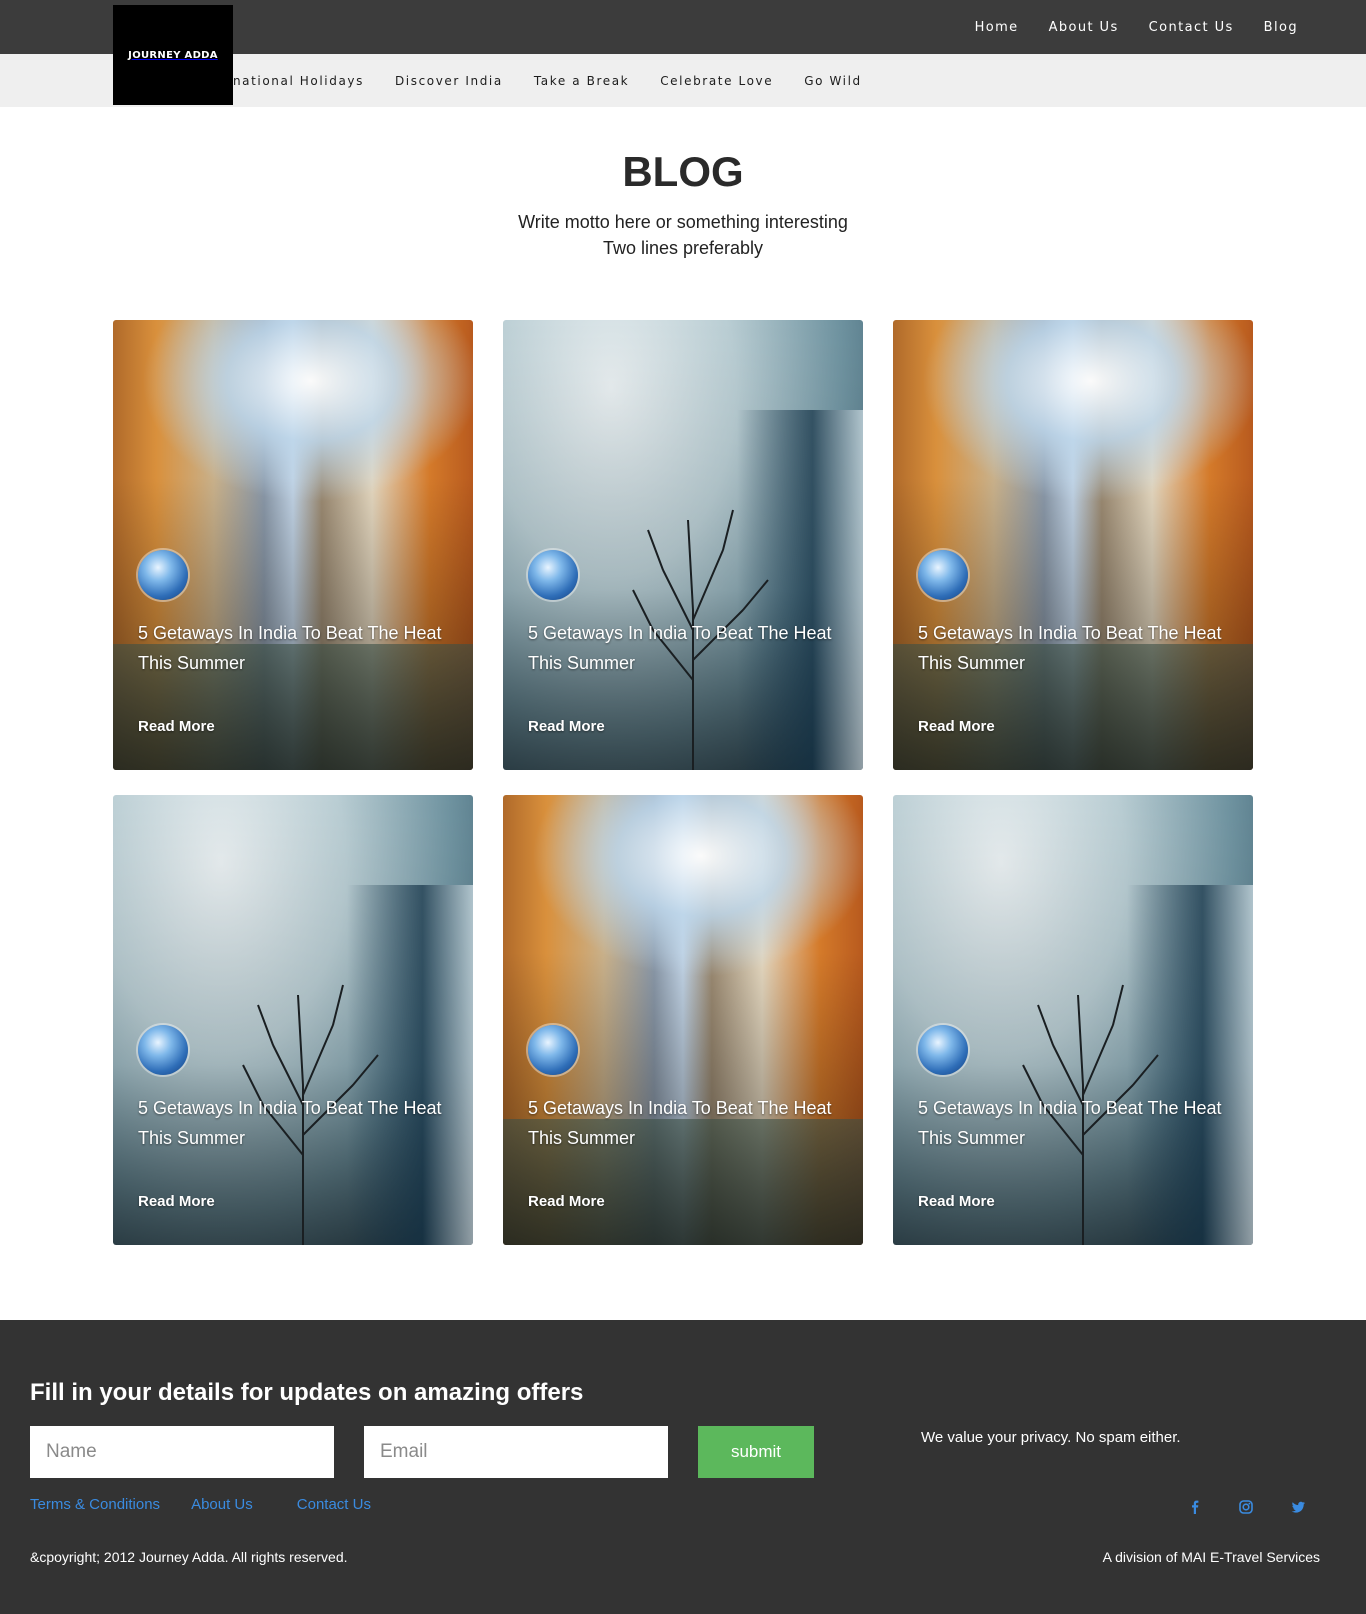  I want to click on category-discover-india: Discover India, so click(449, 81).